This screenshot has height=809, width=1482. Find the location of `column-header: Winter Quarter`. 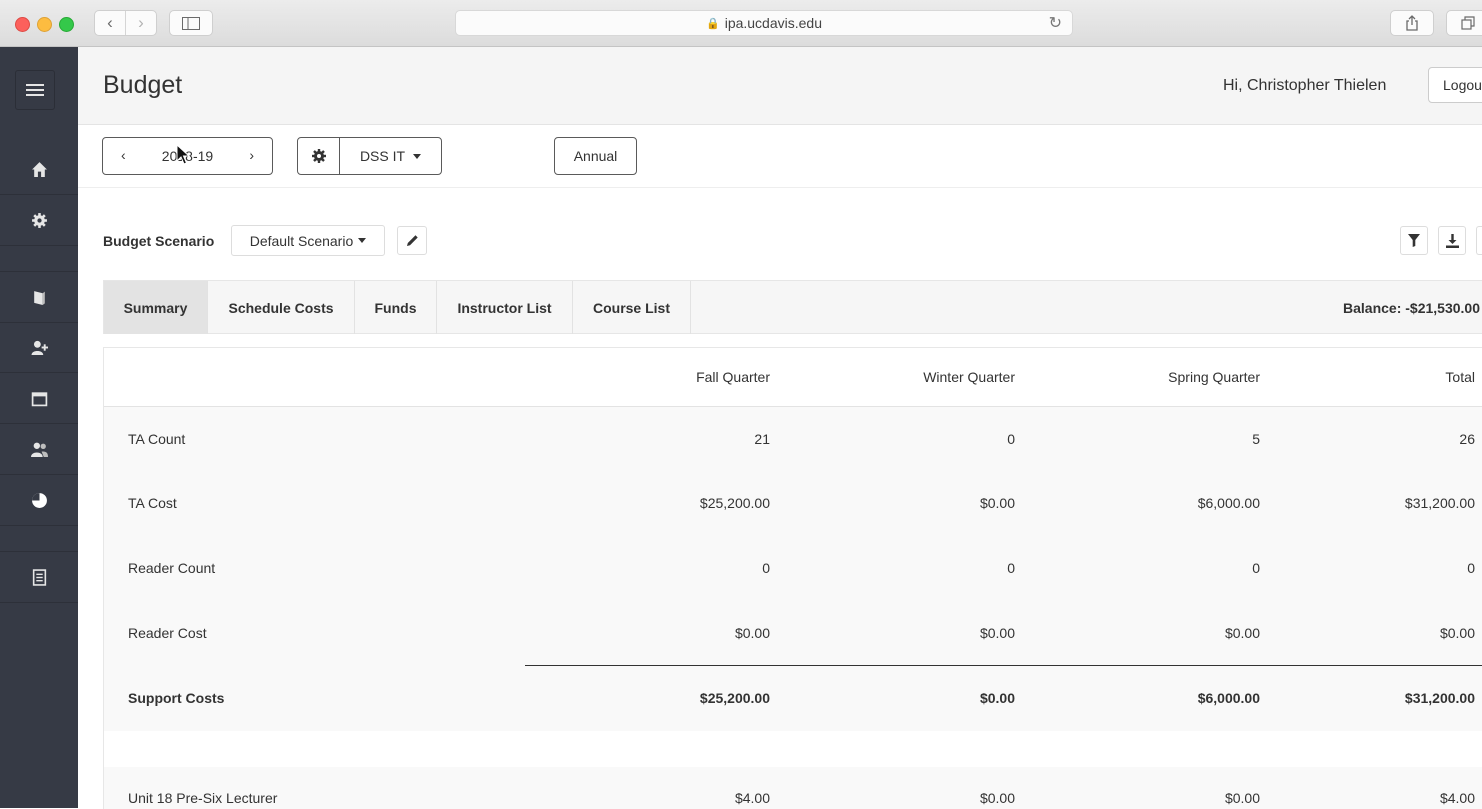

column-header: Winter Quarter is located at coordinates (969, 377).